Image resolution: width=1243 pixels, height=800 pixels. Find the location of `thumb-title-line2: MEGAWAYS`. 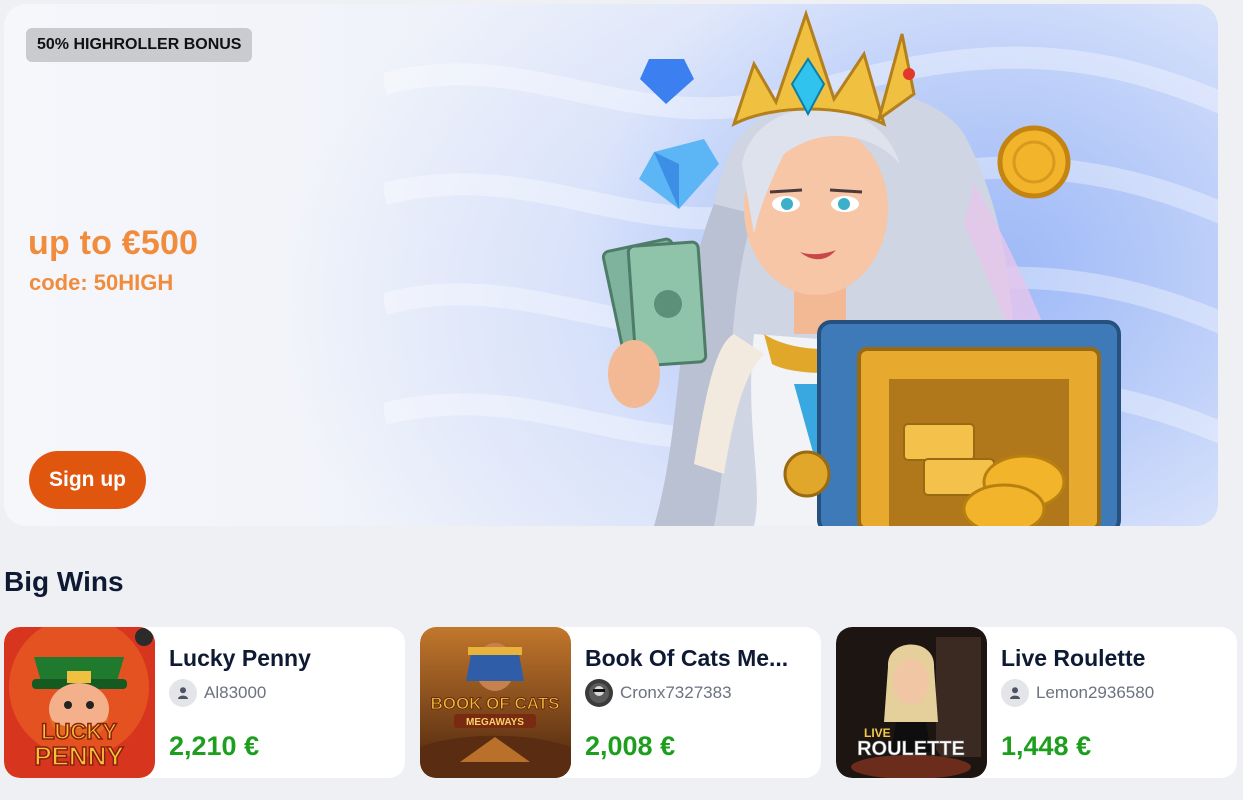

thumb-title-line2: MEGAWAYS is located at coordinates (495, 722).